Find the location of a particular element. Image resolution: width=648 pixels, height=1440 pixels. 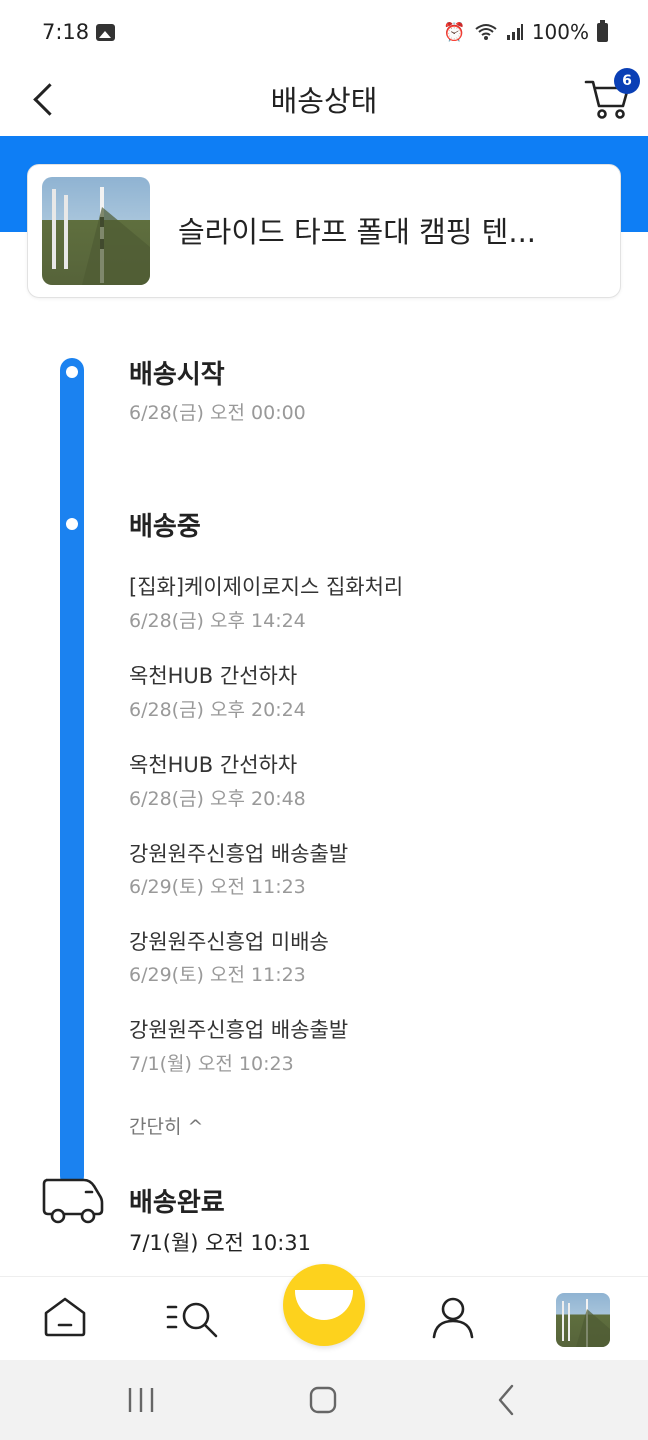

event-label: 강원원주신흥업 미배송 is located at coordinates (229, 942).